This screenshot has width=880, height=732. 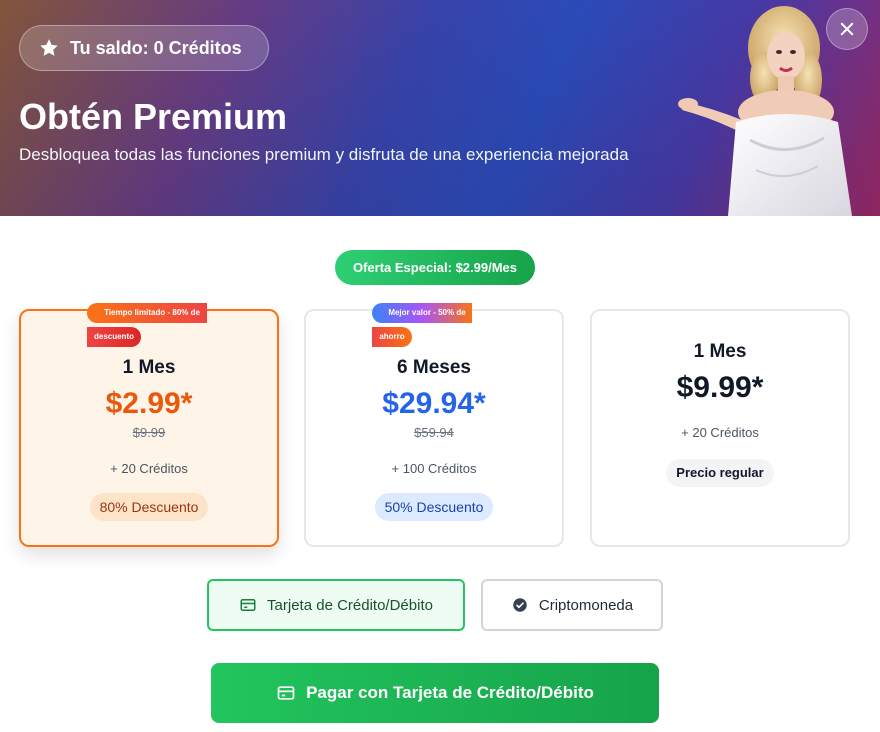 What do you see at coordinates (434, 403) in the screenshot?
I see `plan-price: $29.94*` at bounding box center [434, 403].